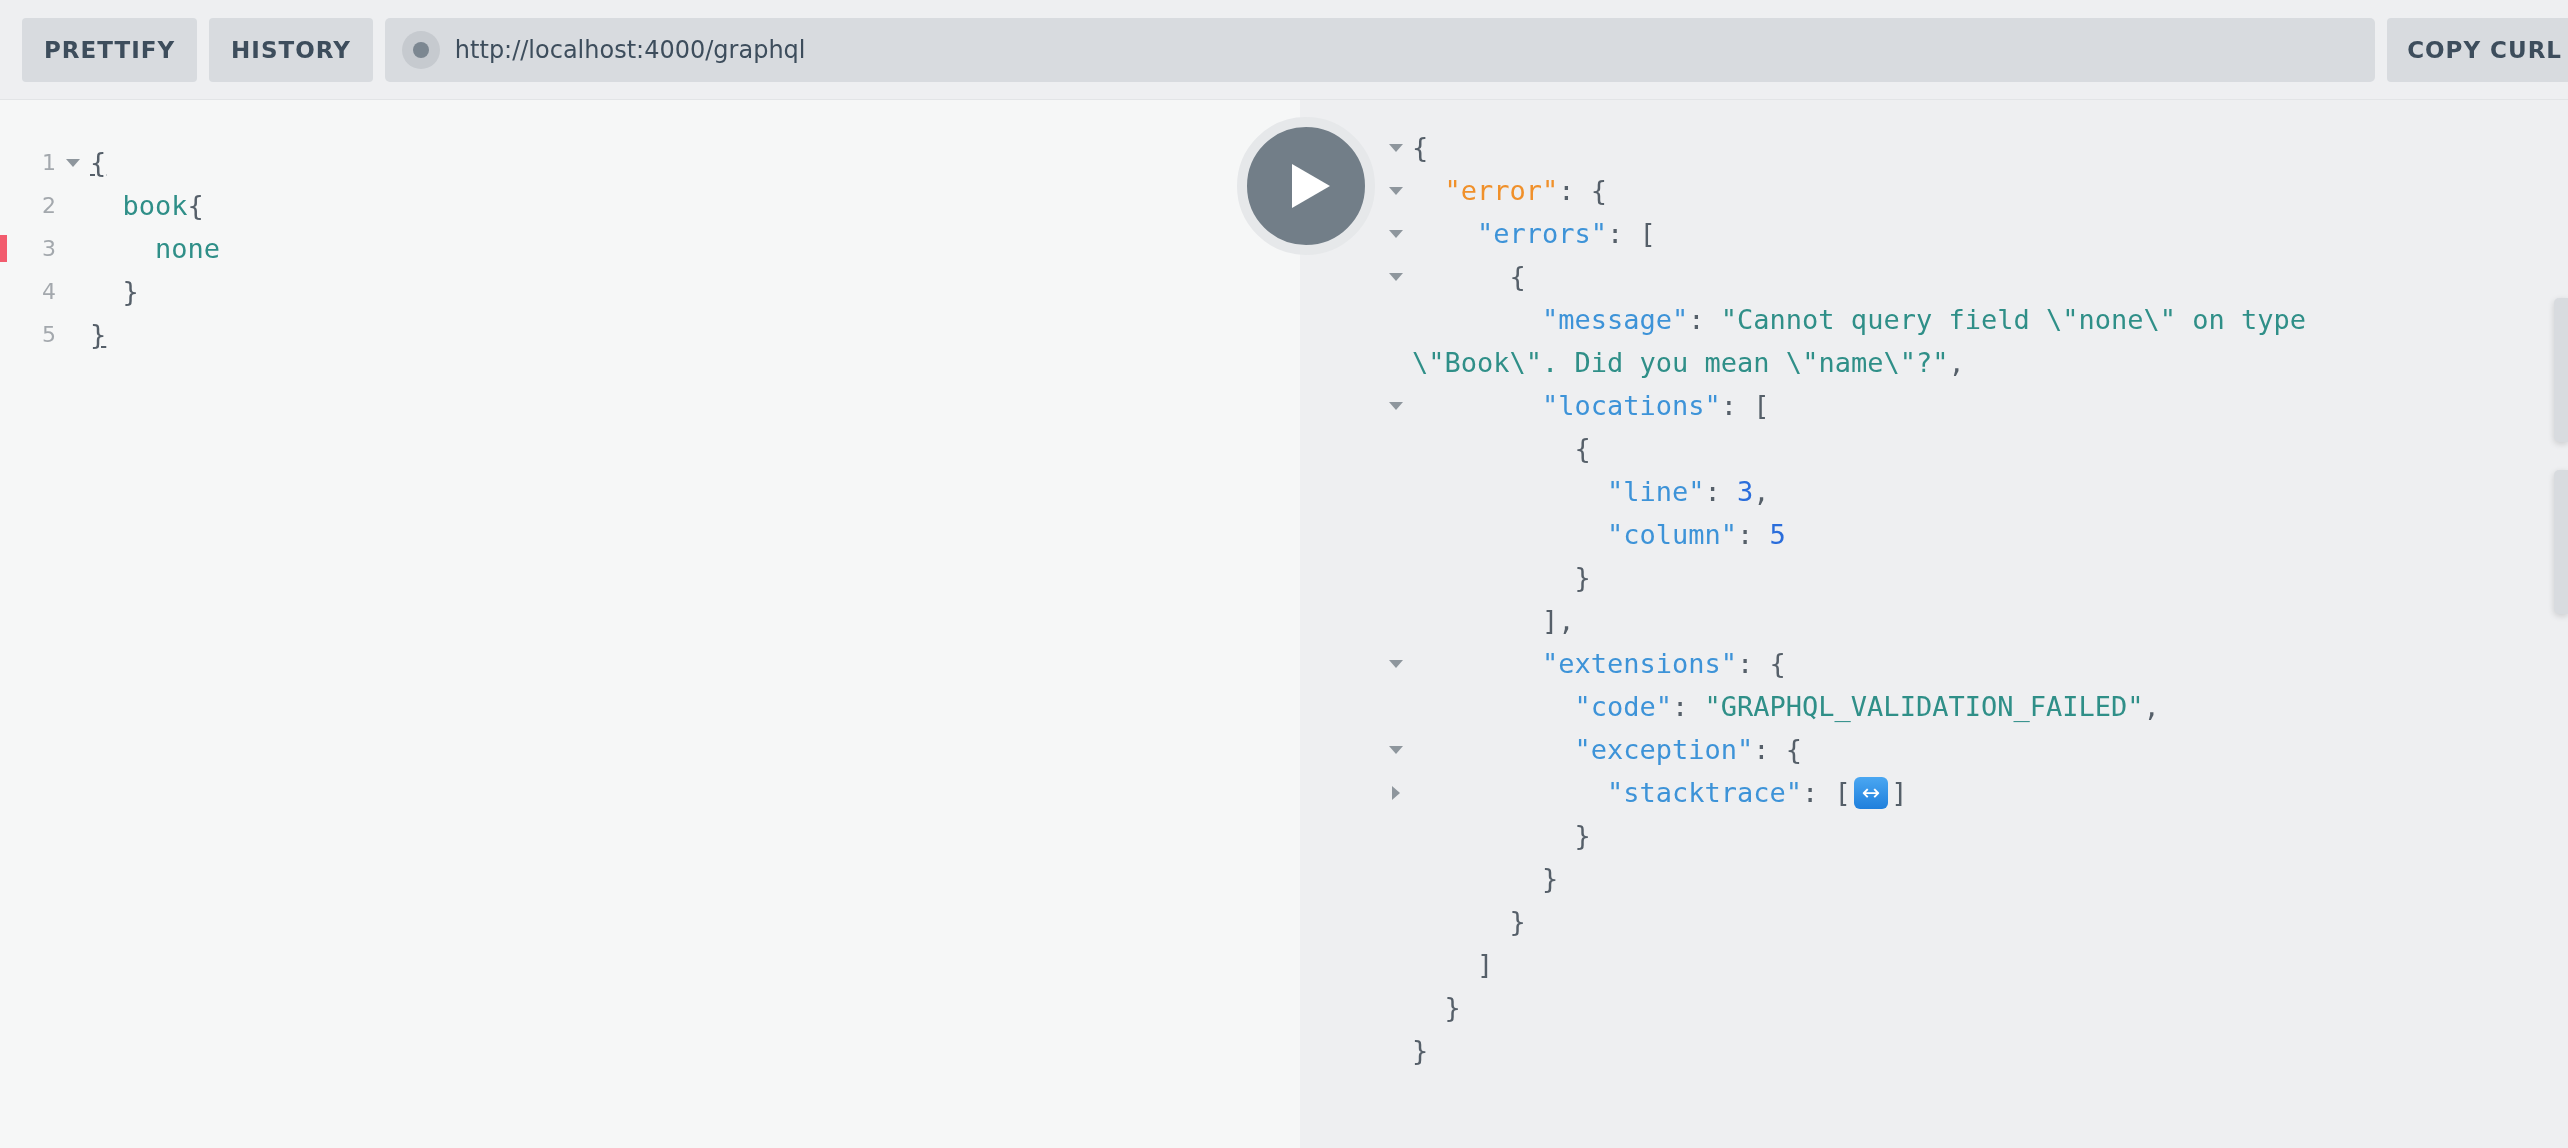  Describe the element at coordinates (2477, 49) in the screenshot. I see `copy-curl-button: COPY CURL` at that location.